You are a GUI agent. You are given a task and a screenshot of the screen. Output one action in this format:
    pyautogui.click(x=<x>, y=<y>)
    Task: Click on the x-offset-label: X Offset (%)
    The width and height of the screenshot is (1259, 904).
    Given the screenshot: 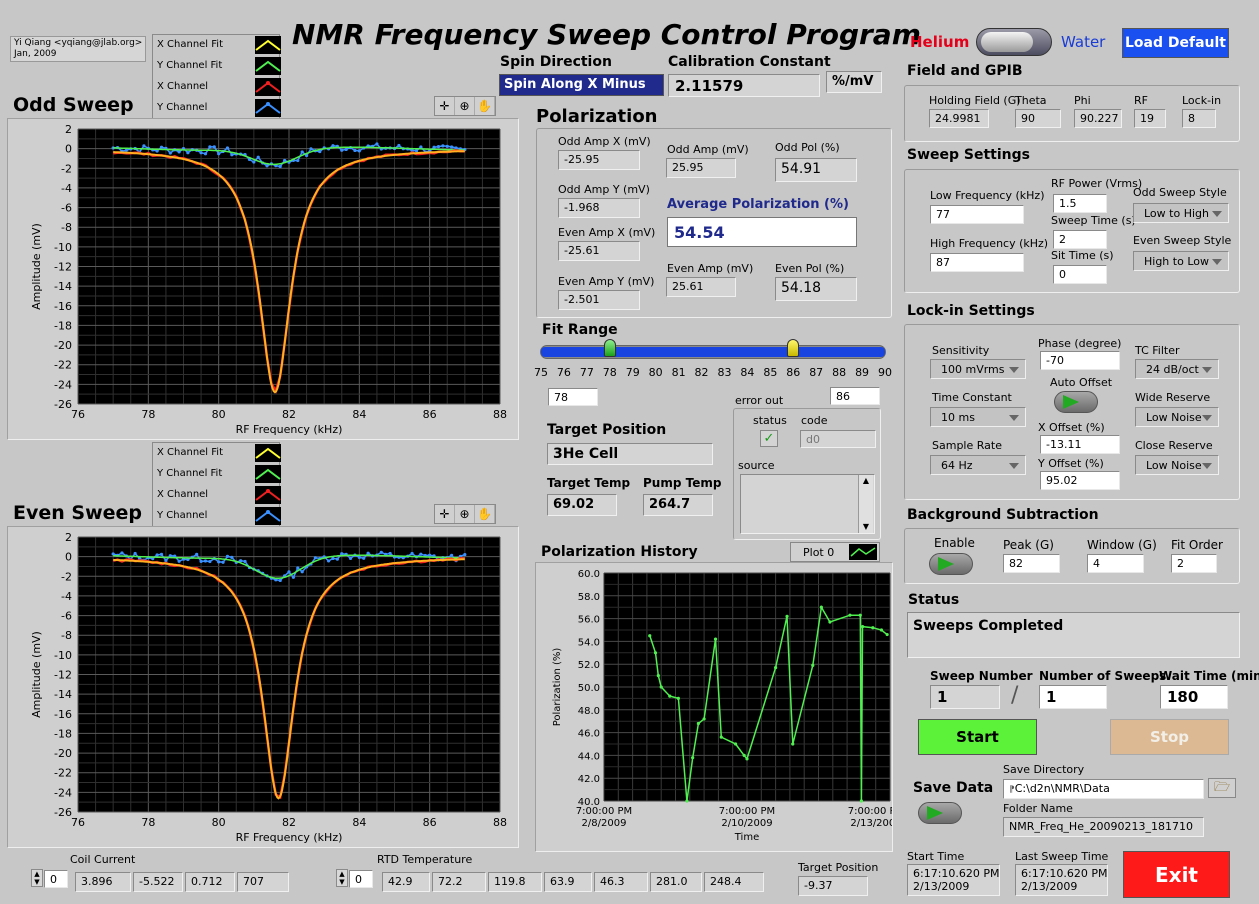 What is the action you would take?
    pyautogui.click(x=1071, y=427)
    